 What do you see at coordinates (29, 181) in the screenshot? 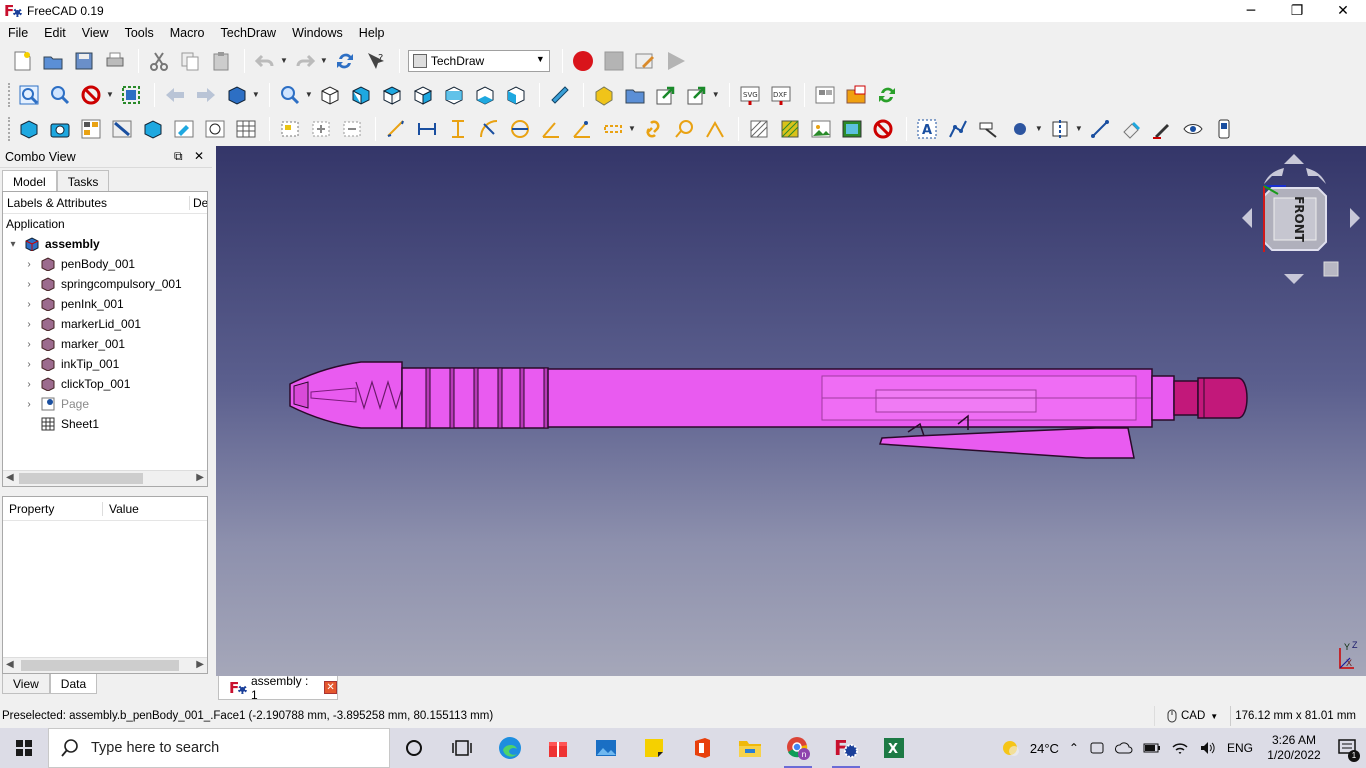
I see `tab-model: Model` at bounding box center [29, 181].